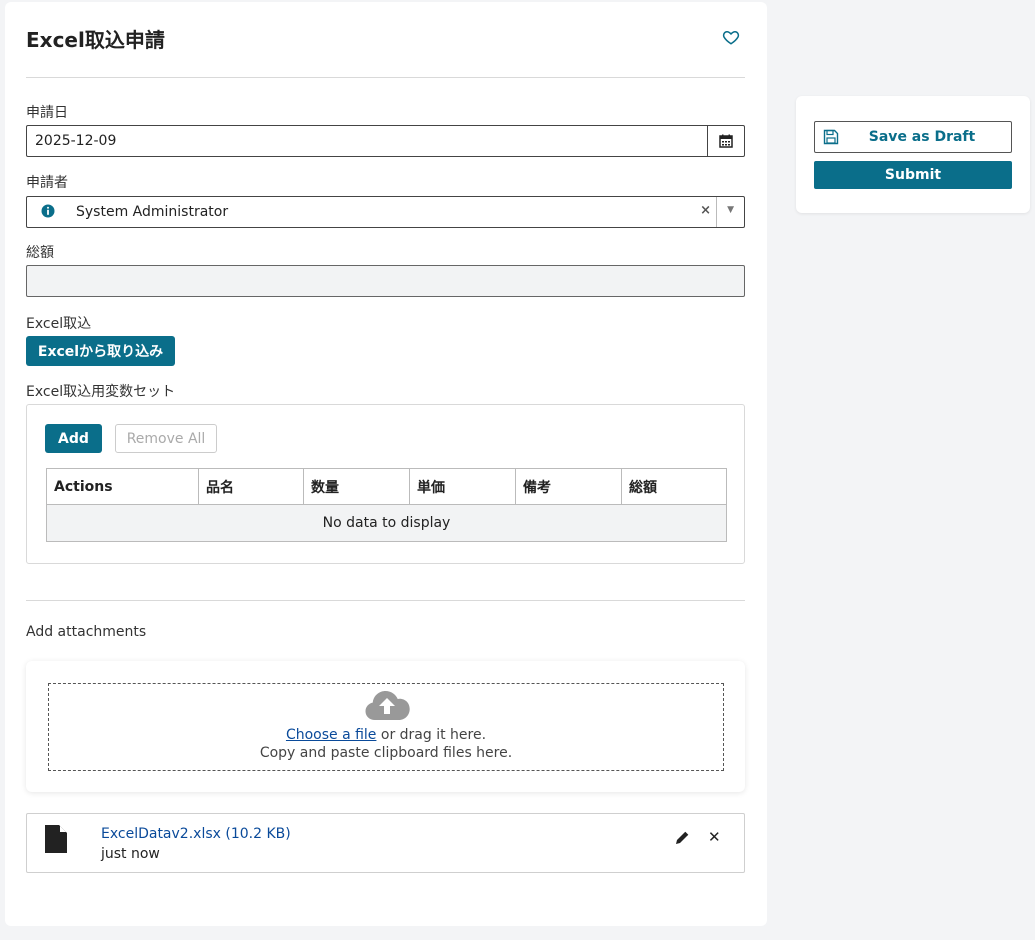  What do you see at coordinates (166, 438) in the screenshot?
I see `remove-all-button: Remove All` at bounding box center [166, 438].